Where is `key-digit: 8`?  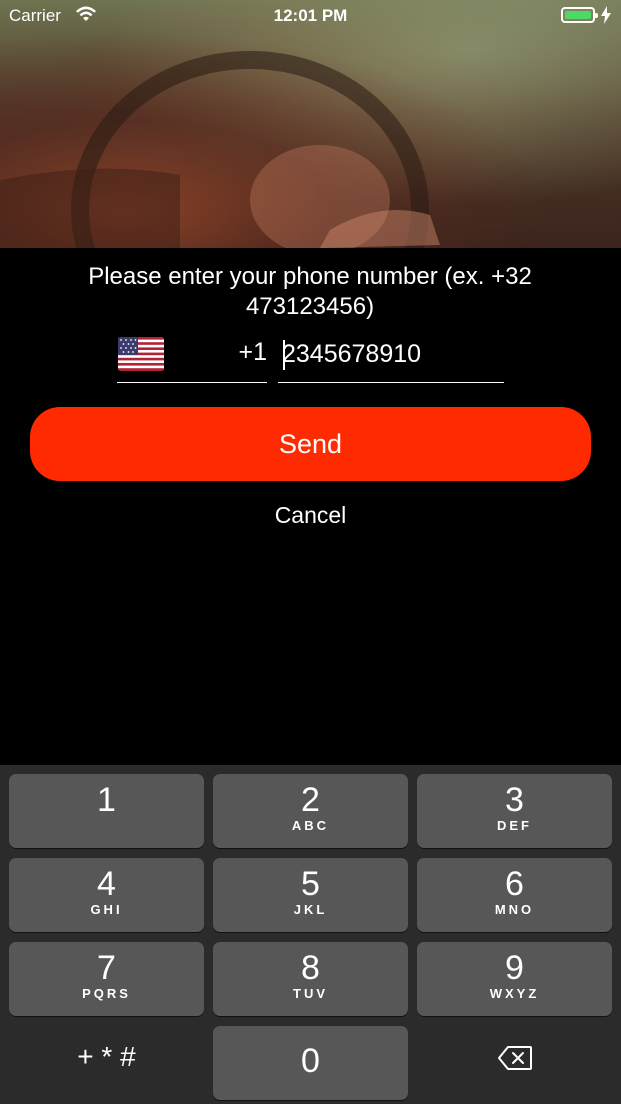 key-digit: 8 is located at coordinates (310, 968).